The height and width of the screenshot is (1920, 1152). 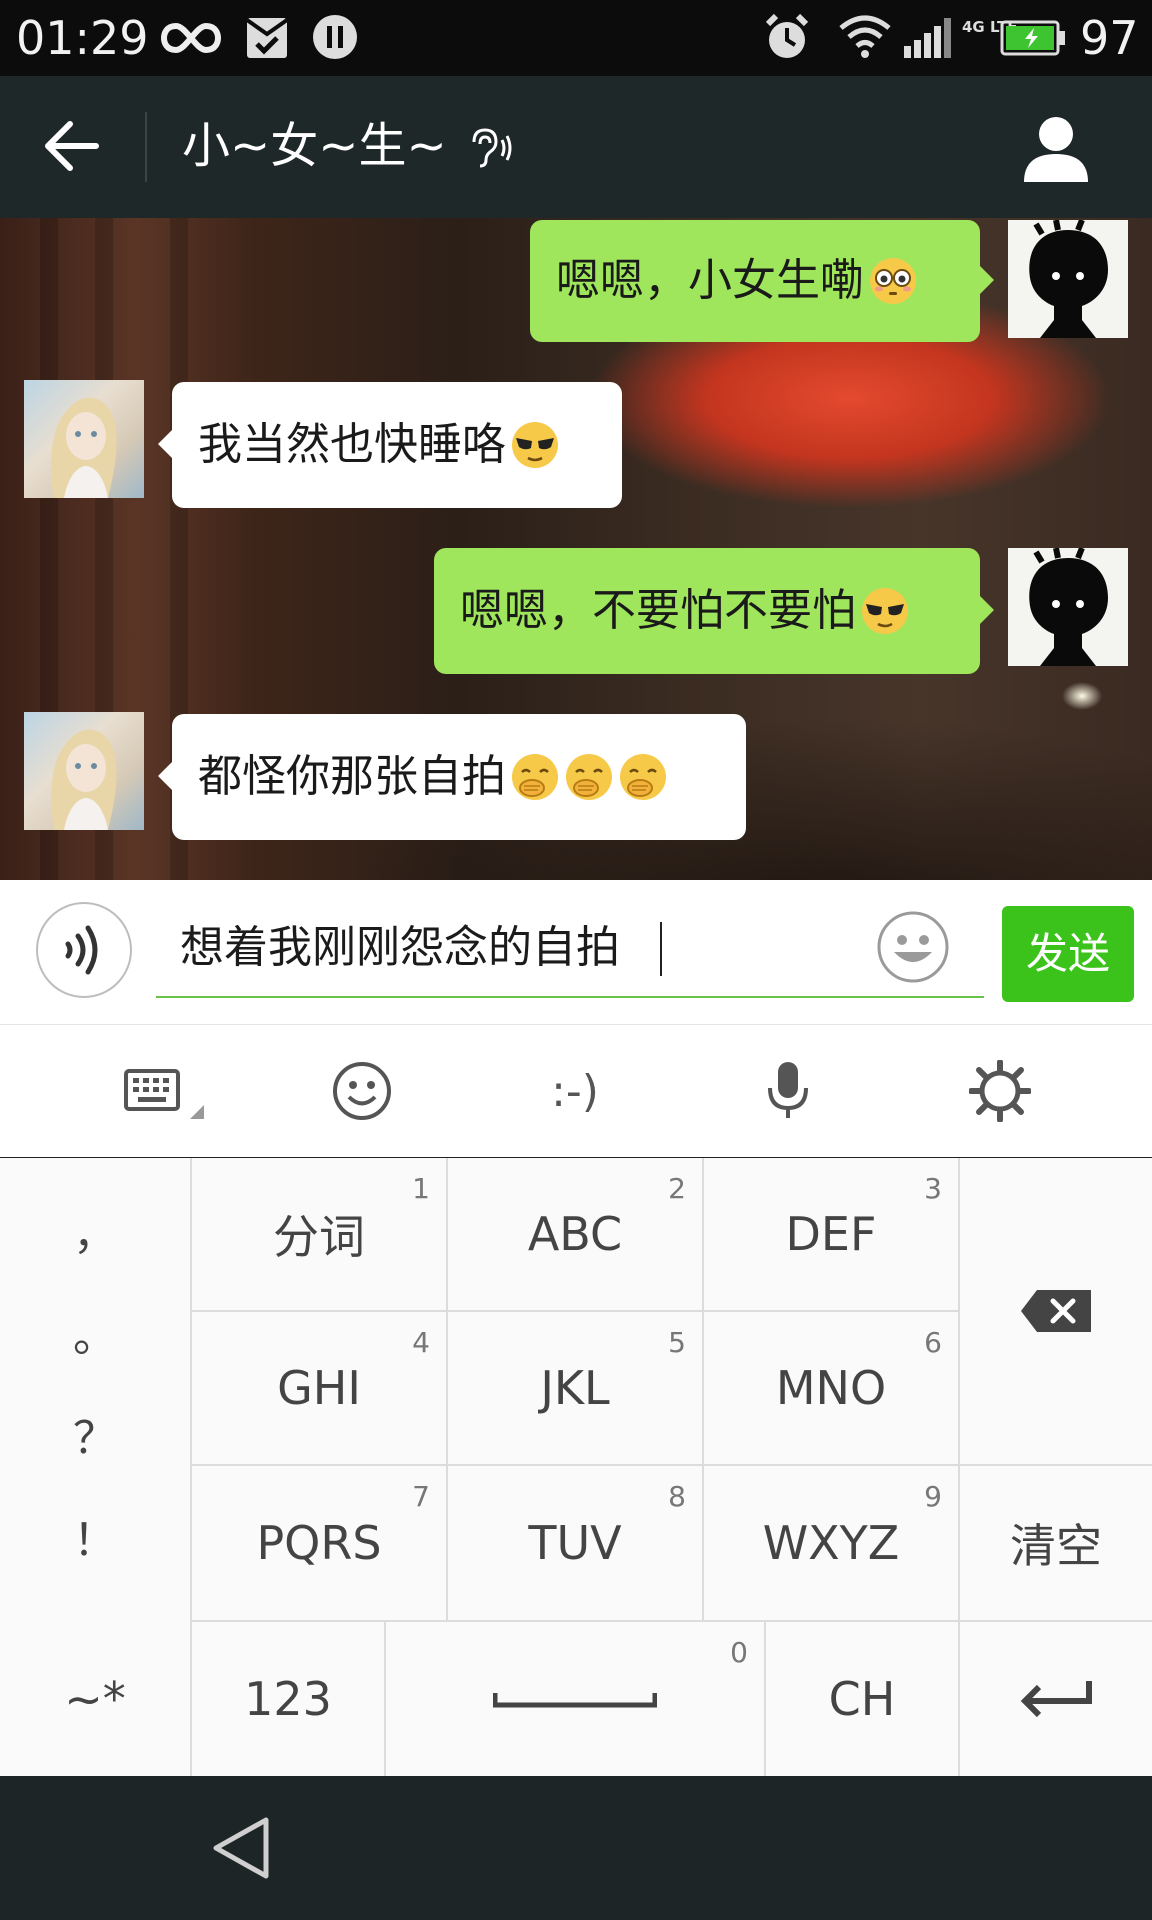 I want to click on punctuation-list: ， 。 ？ ！, so click(x=95, y=1390).